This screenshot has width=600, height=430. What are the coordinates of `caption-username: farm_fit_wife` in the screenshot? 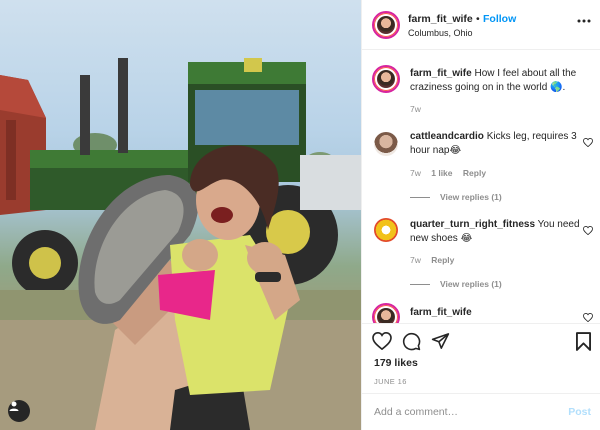 It's located at (441, 73).